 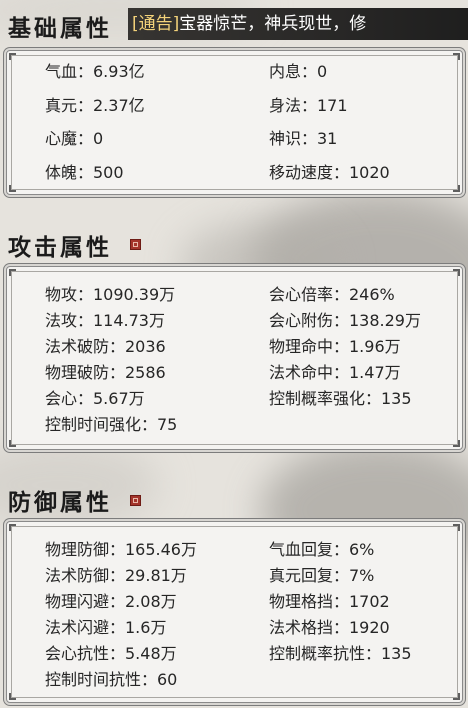 I want to click on defense-section-header: 防御属性, so click(x=234, y=499).